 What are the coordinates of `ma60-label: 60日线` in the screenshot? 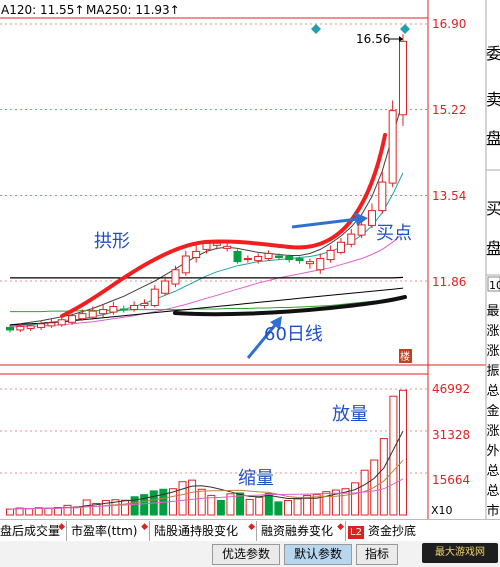 It's located at (293, 334).